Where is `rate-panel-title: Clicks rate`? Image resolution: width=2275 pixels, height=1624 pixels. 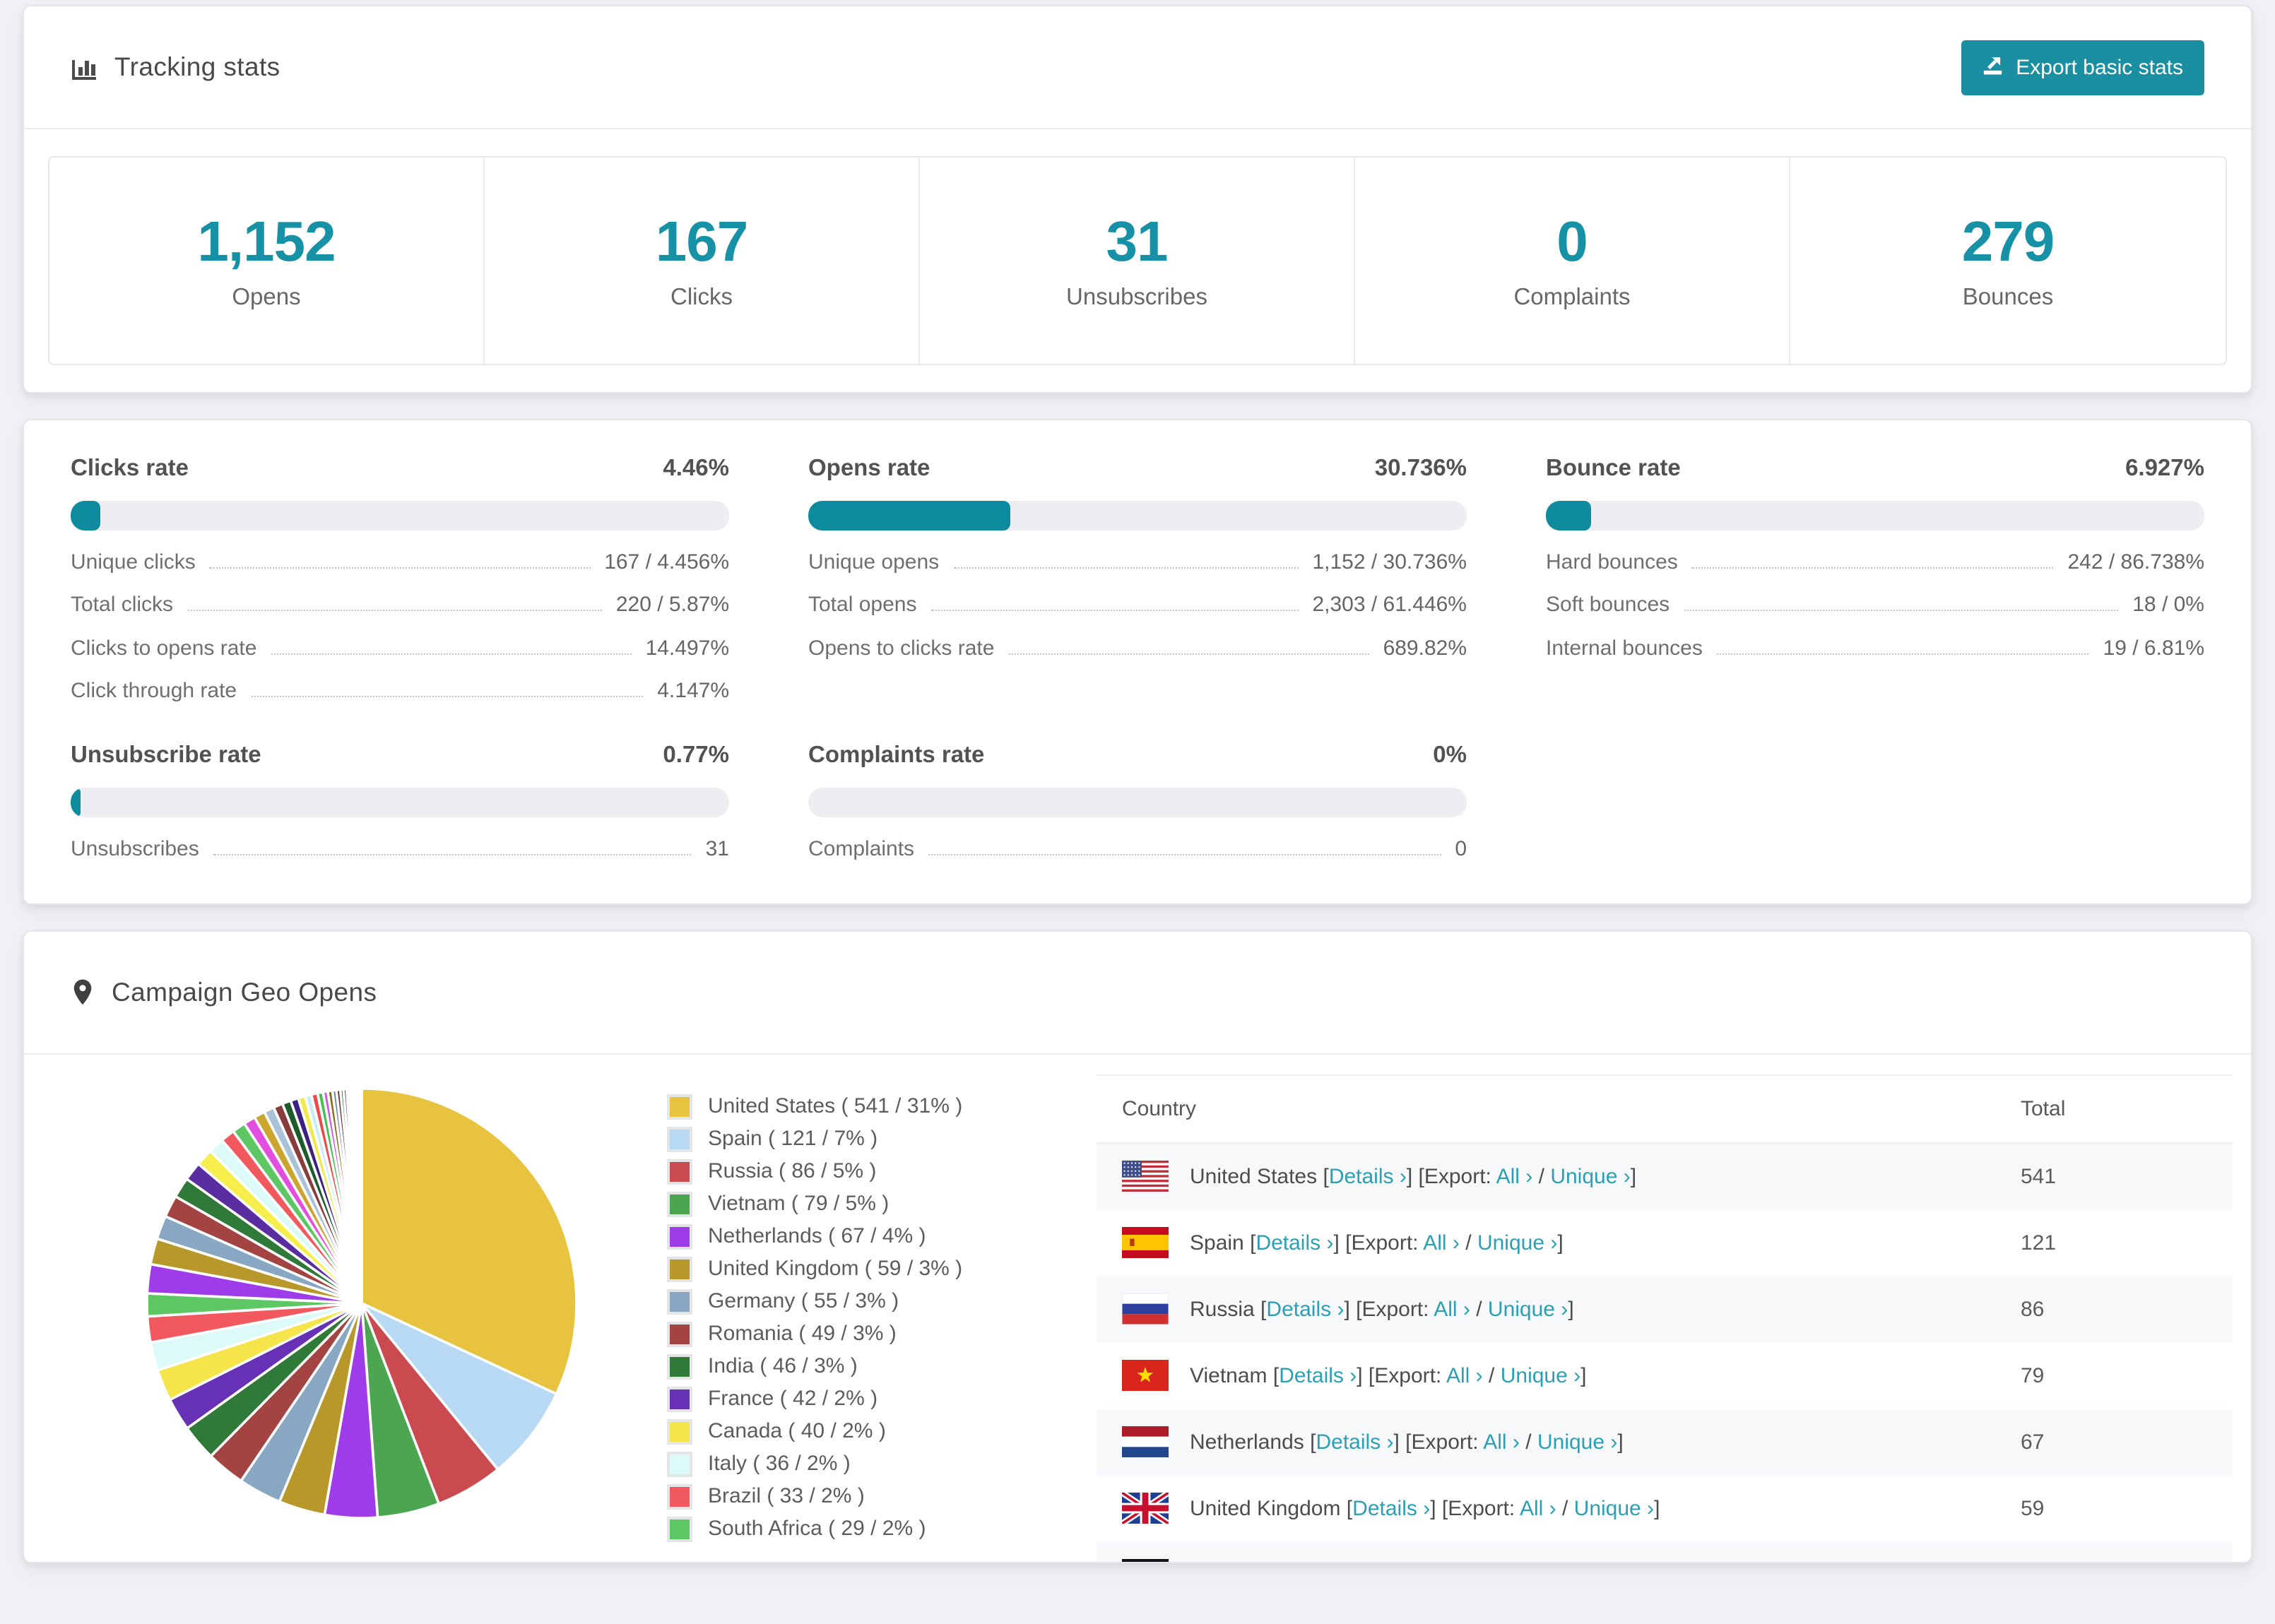 rate-panel-title: Clicks rate is located at coordinates (130, 468).